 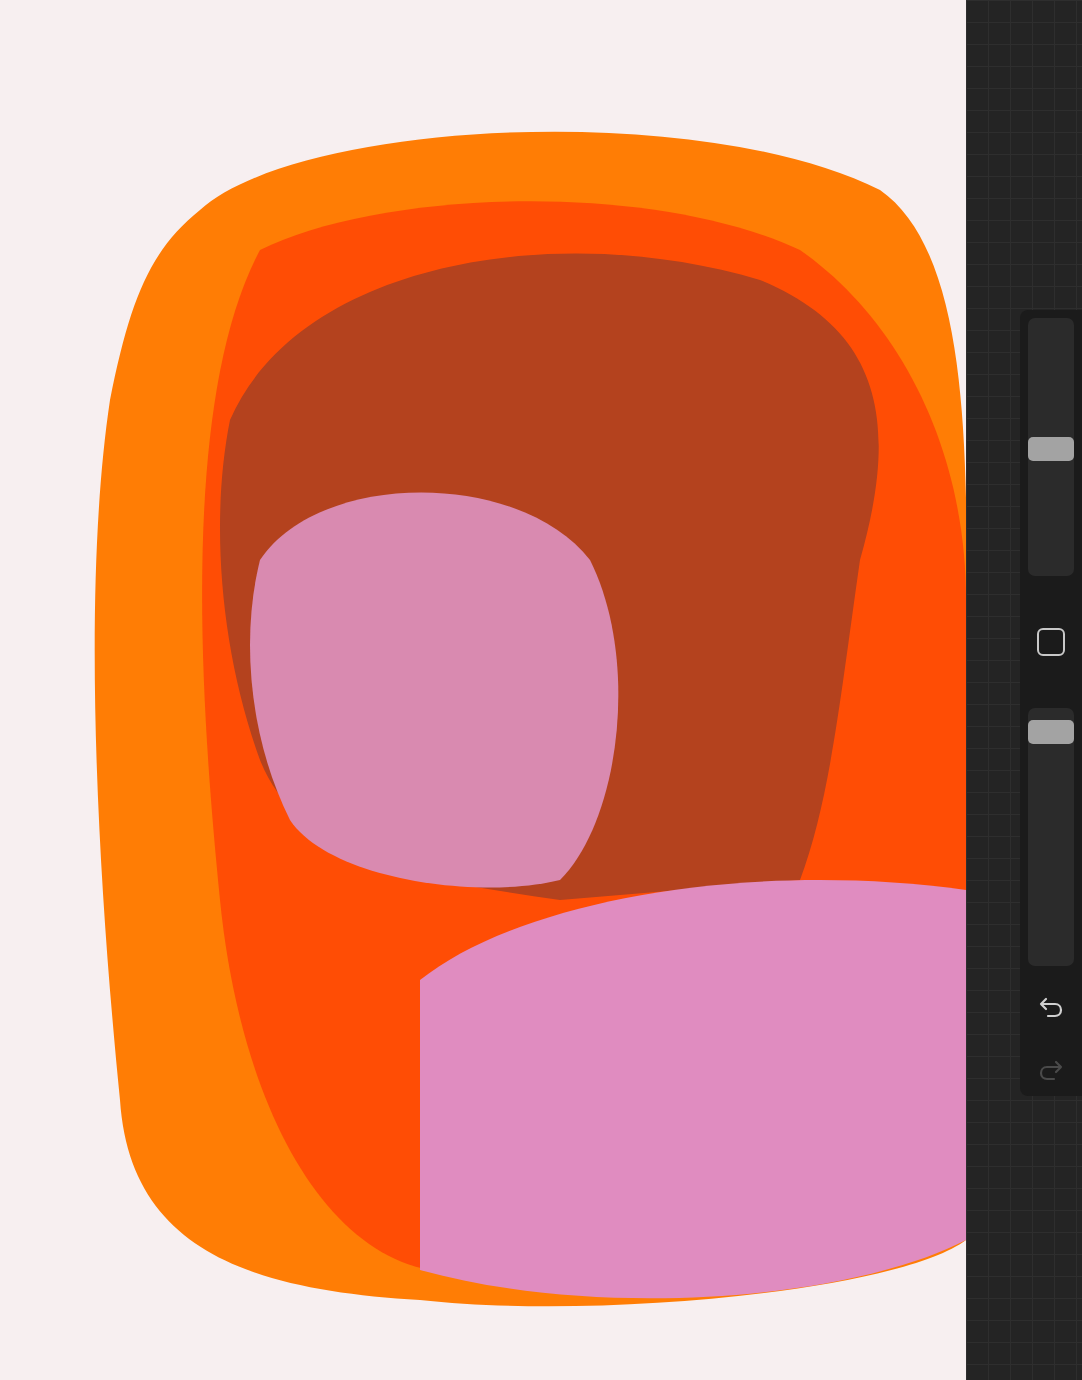 I want to click on brush-size-slider, so click(x=1051, y=447).